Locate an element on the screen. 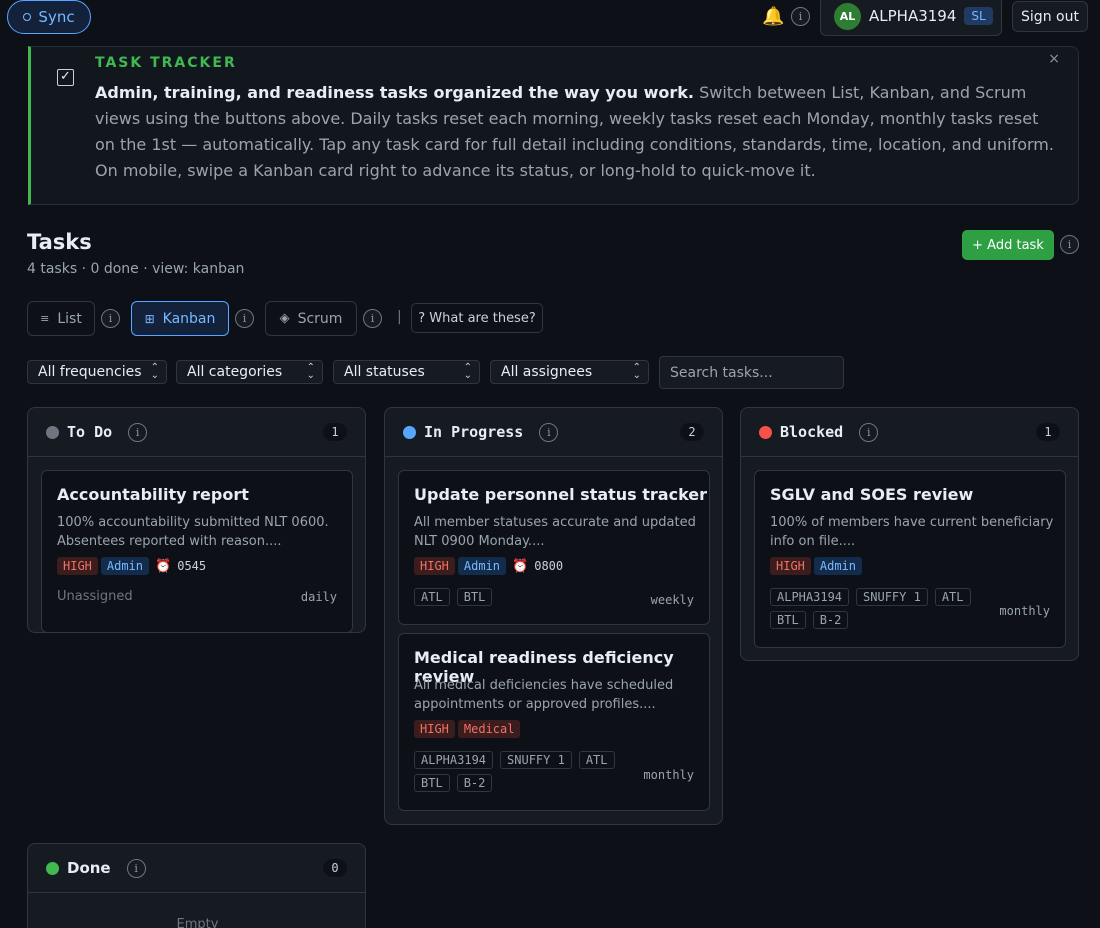 This screenshot has width=1100, height=928. user-chip: AL ALPHA3194 SL is located at coordinates (911, 18).